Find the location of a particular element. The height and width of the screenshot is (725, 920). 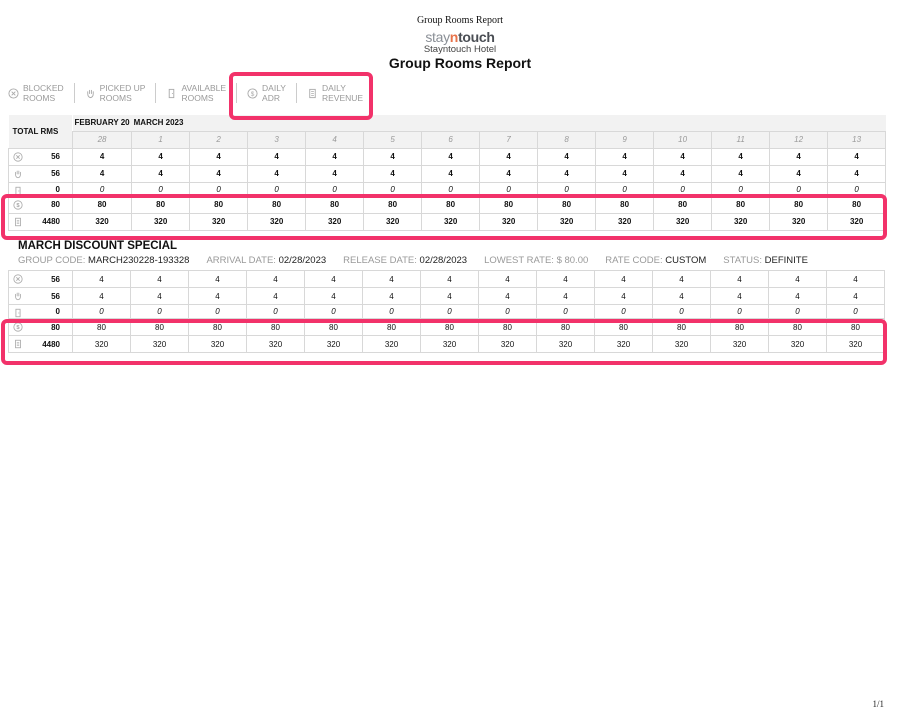

row-total: 0 is located at coordinates (40, 189).